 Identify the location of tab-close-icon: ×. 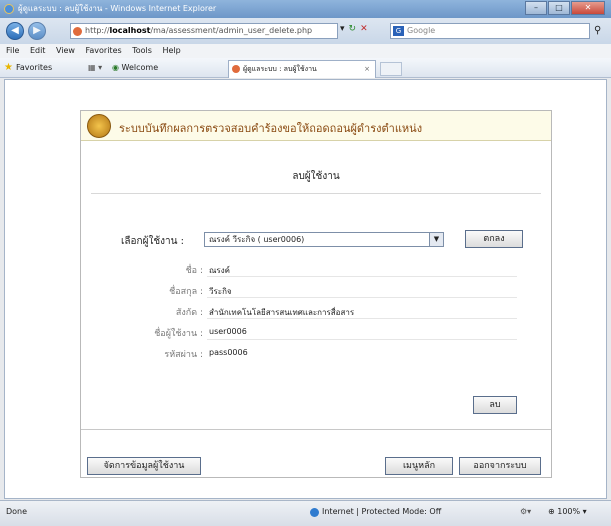
(367, 69).